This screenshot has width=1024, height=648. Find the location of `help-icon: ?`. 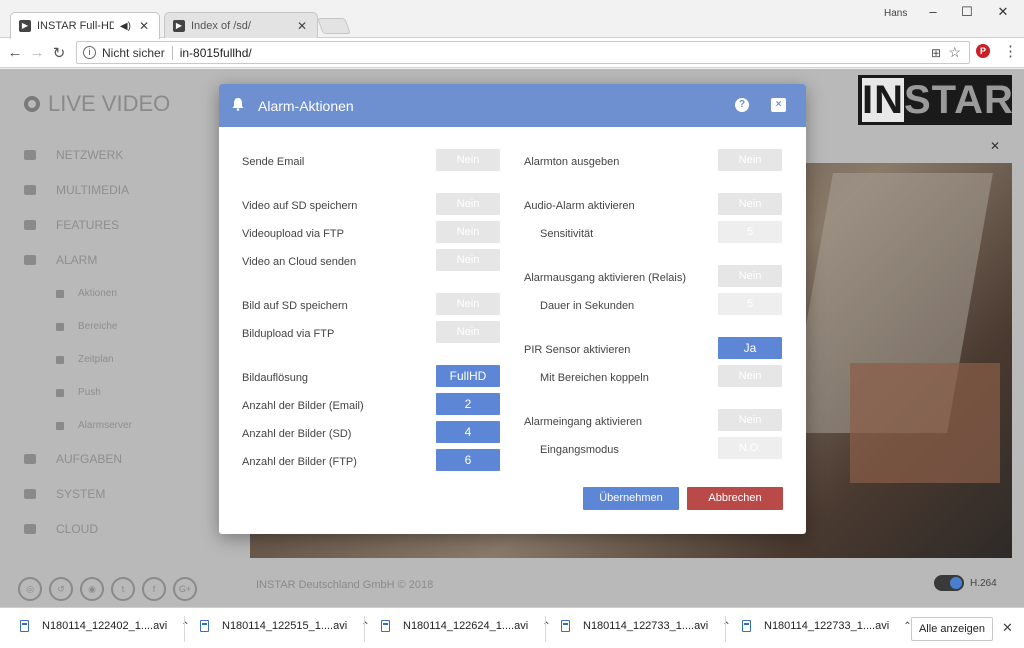

help-icon: ? is located at coordinates (742, 105).